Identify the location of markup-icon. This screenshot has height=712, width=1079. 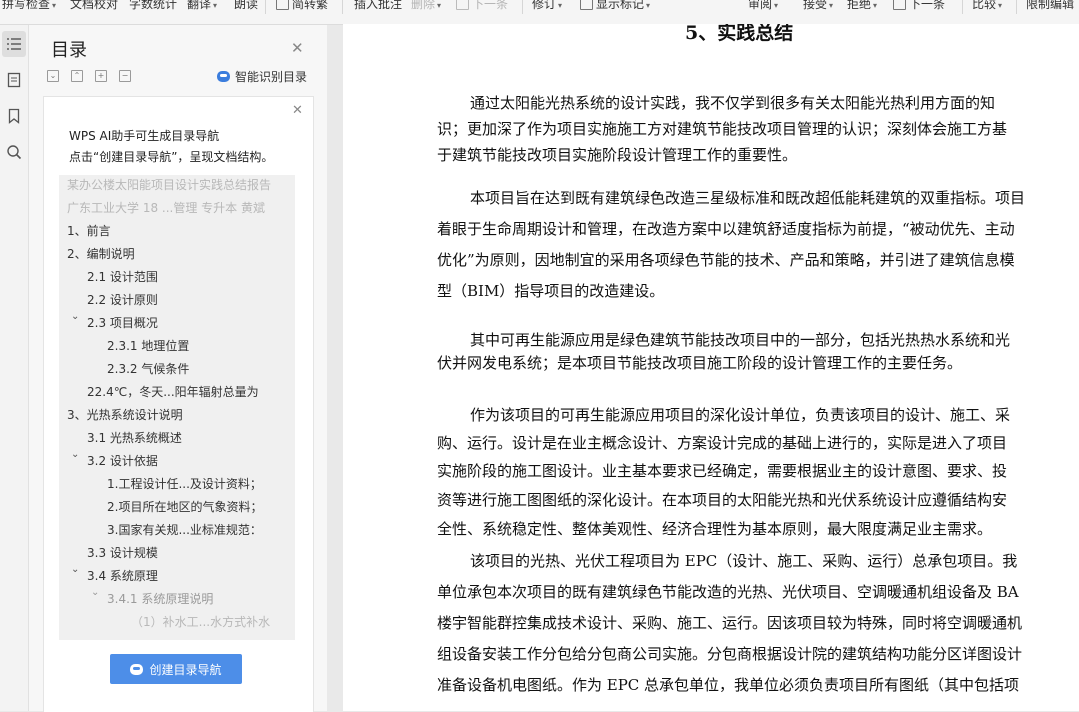
(586, 5).